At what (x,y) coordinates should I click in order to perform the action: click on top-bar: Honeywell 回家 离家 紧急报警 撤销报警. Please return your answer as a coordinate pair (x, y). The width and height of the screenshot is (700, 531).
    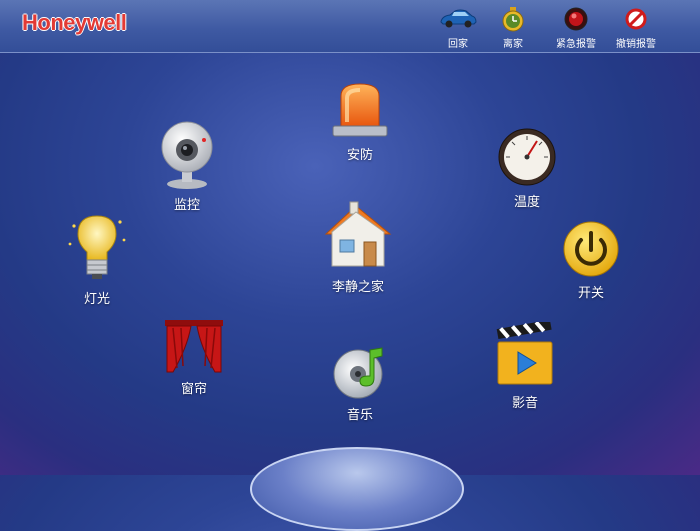
    Looking at the image, I should click on (350, 26).